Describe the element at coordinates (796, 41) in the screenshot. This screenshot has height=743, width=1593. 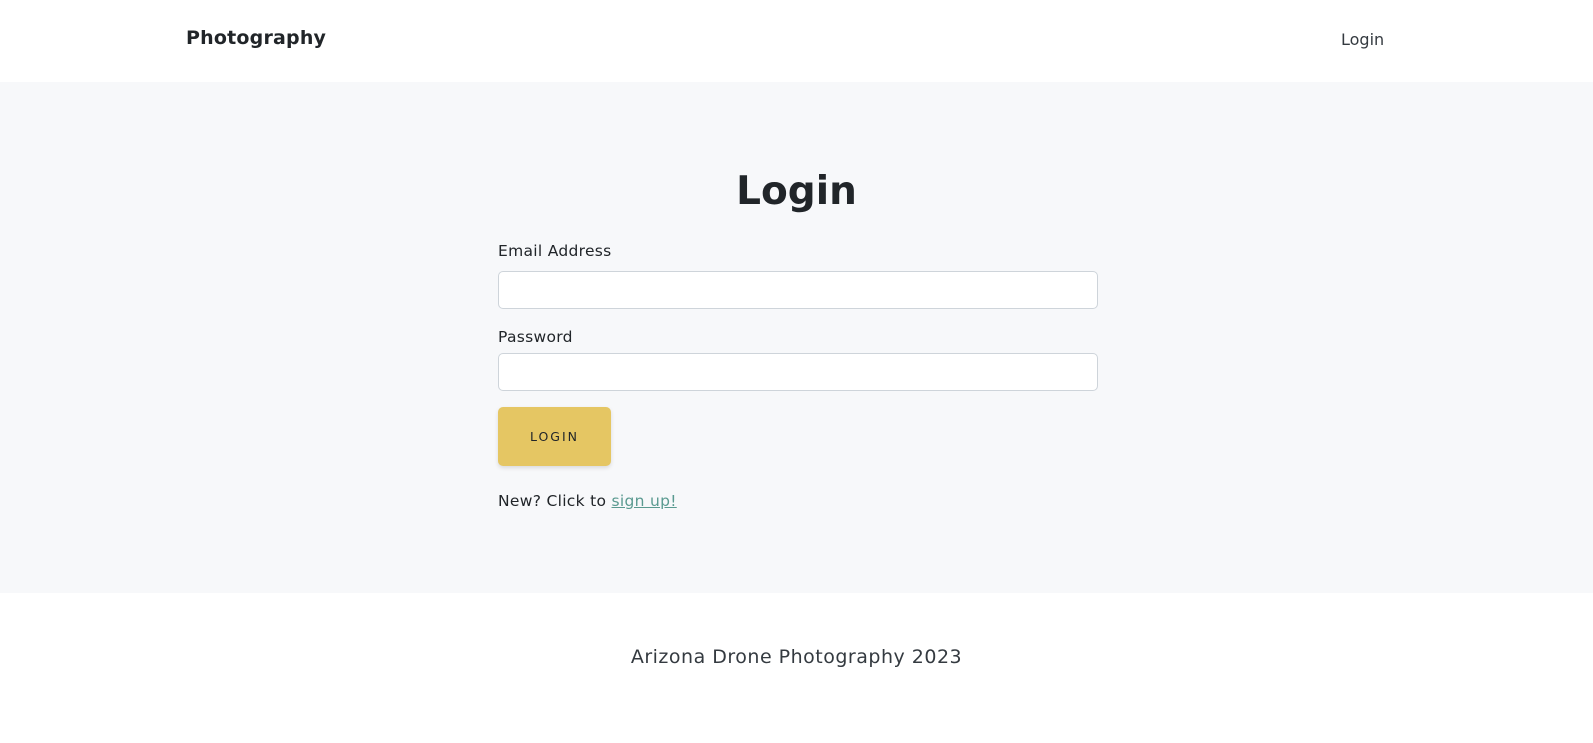
I see `navbar: Photography Login` at that location.